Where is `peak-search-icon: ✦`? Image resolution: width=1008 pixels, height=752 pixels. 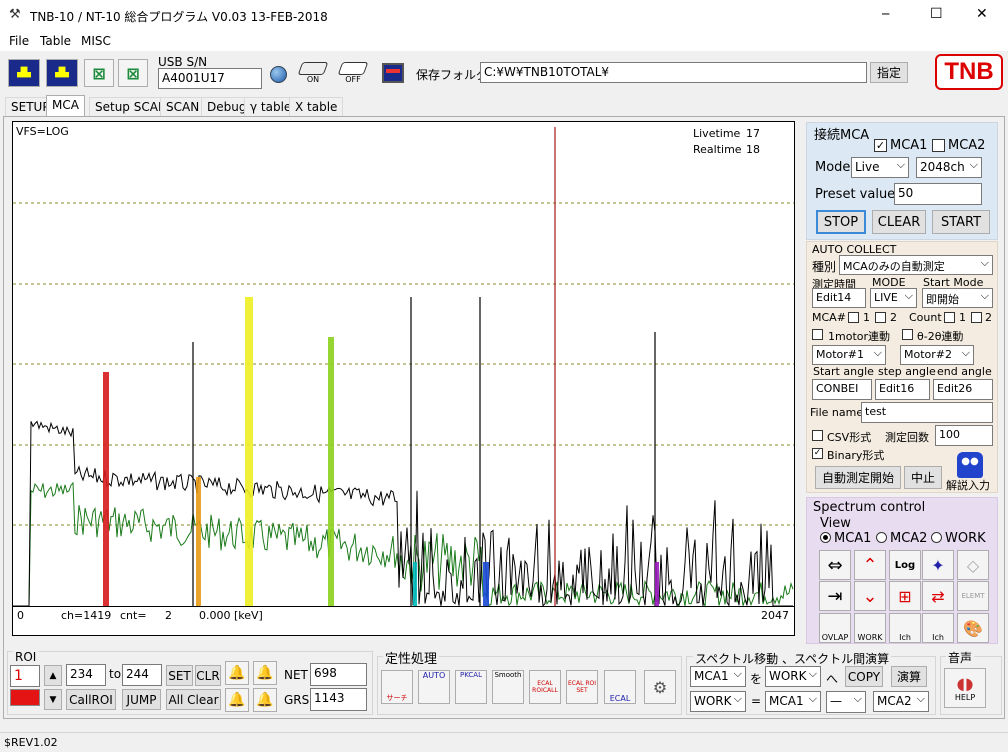 peak-search-icon: ✦ is located at coordinates (938, 565).